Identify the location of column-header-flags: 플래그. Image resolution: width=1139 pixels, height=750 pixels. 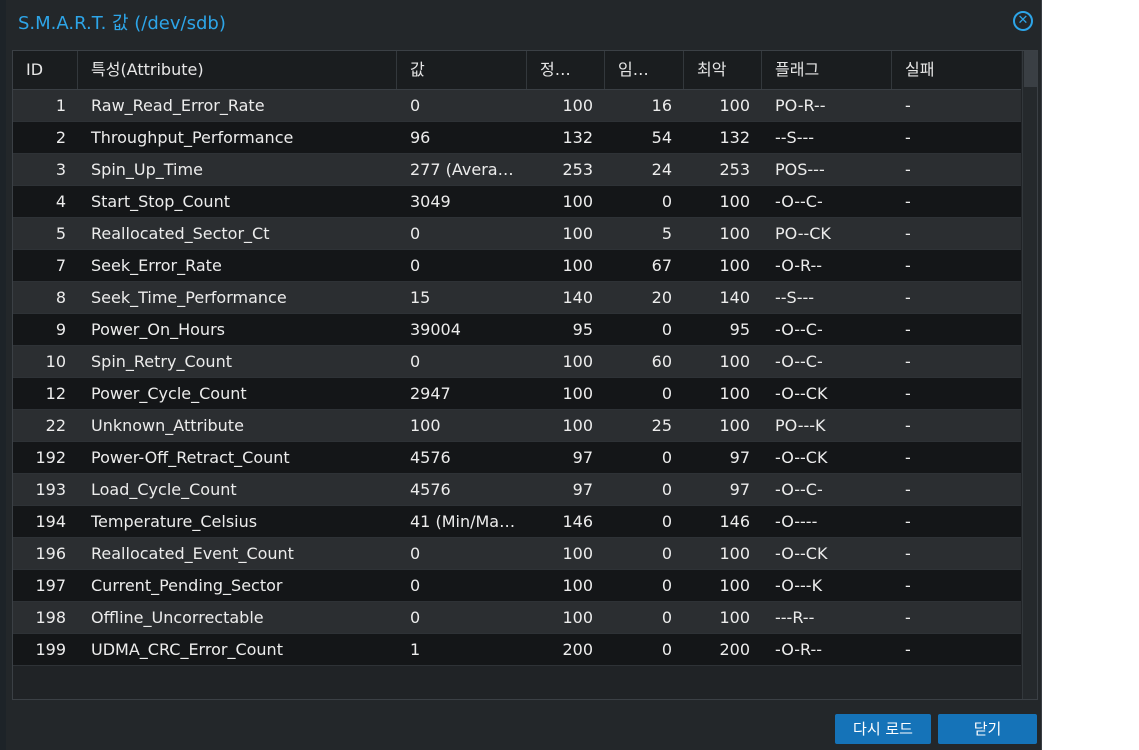
(827, 70).